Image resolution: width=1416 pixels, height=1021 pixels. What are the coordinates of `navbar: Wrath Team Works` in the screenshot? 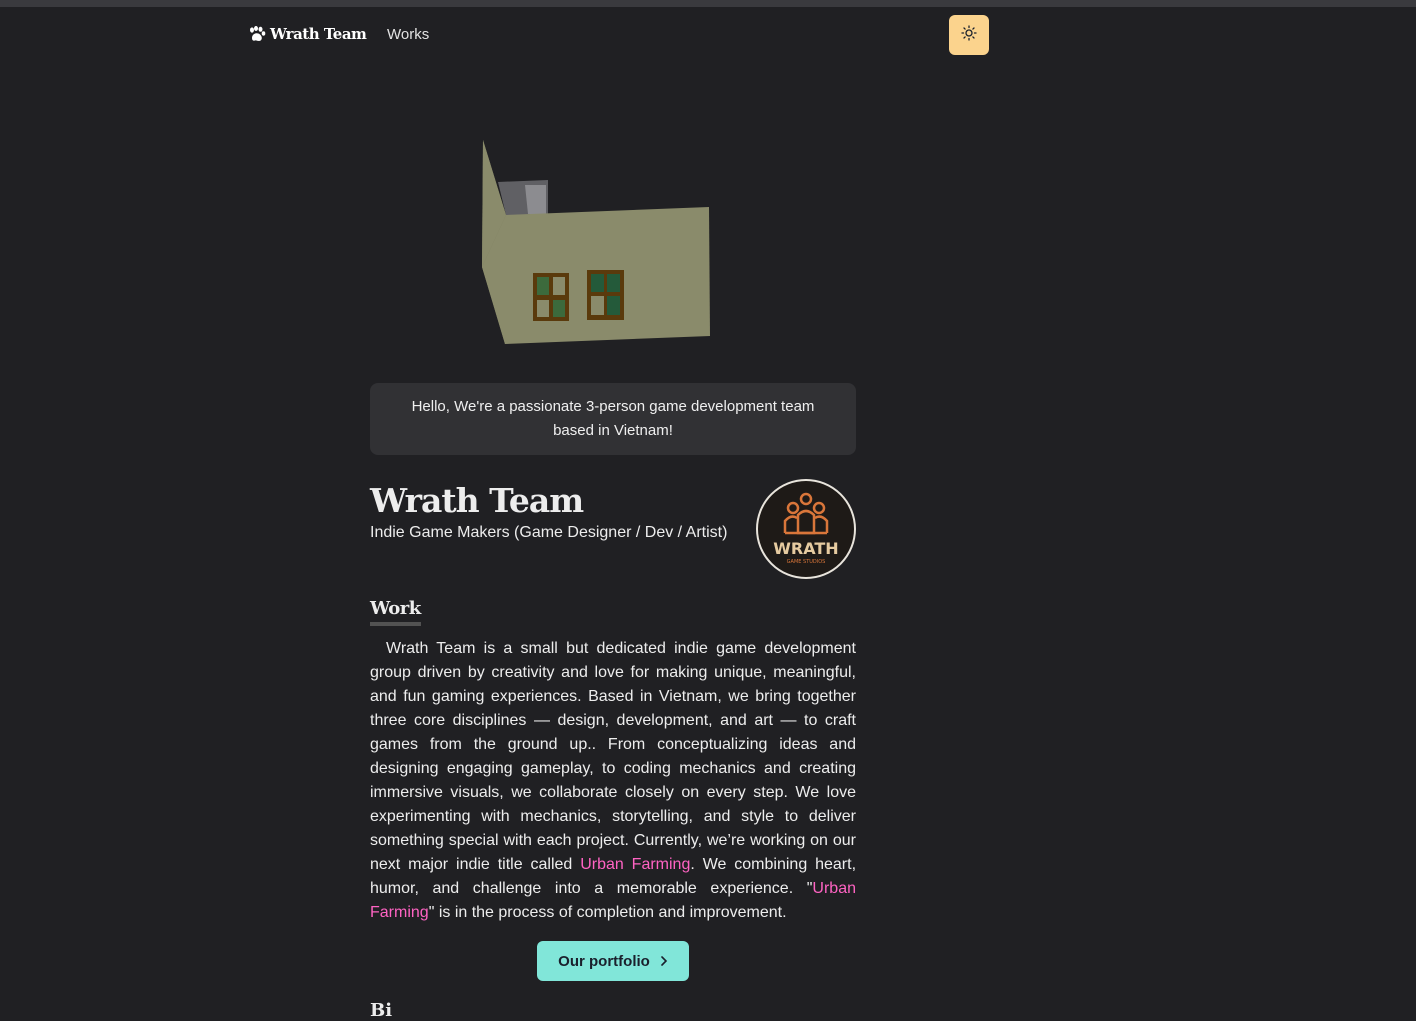 It's located at (708, 35).